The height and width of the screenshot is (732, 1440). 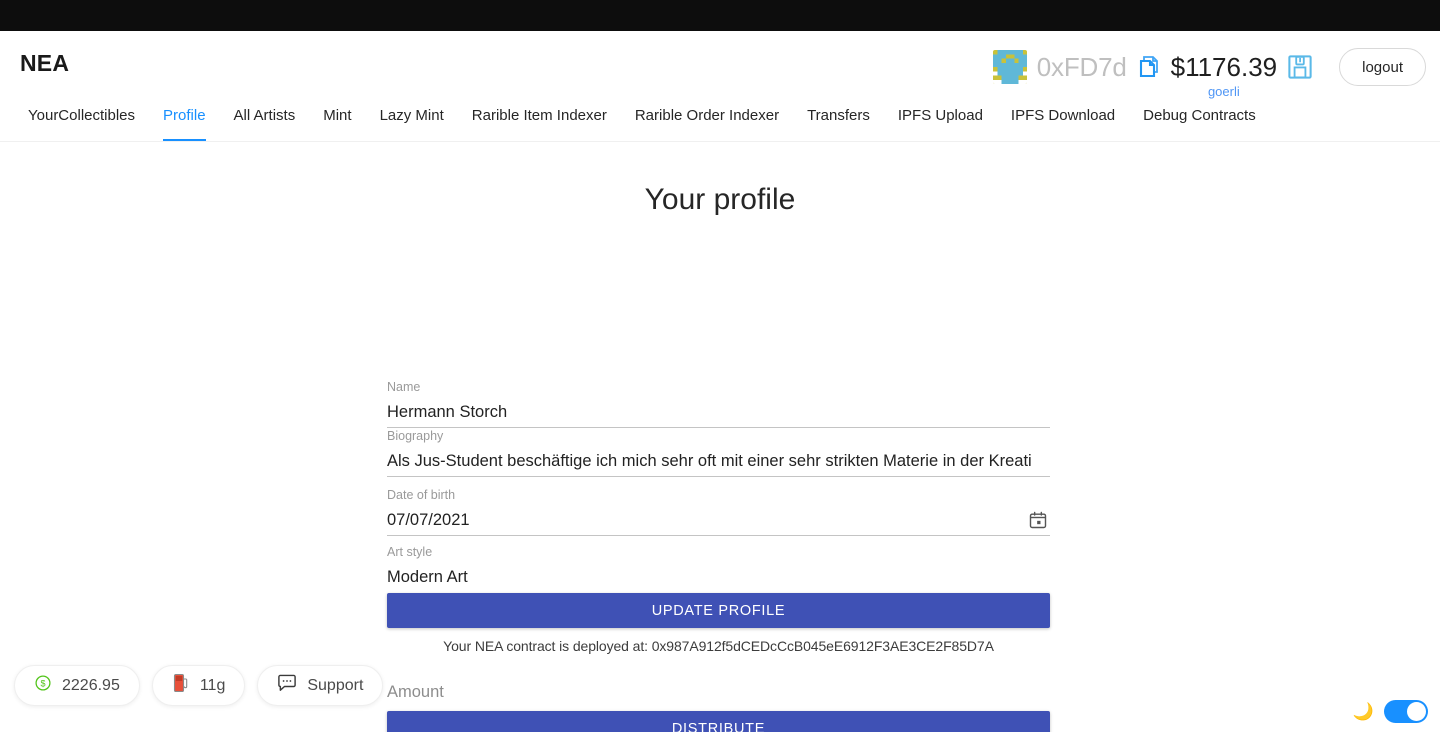 What do you see at coordinates (427, 577) in the screenshot?
I see `art-style-value: Modern Art` at bounding box center [427, 577].